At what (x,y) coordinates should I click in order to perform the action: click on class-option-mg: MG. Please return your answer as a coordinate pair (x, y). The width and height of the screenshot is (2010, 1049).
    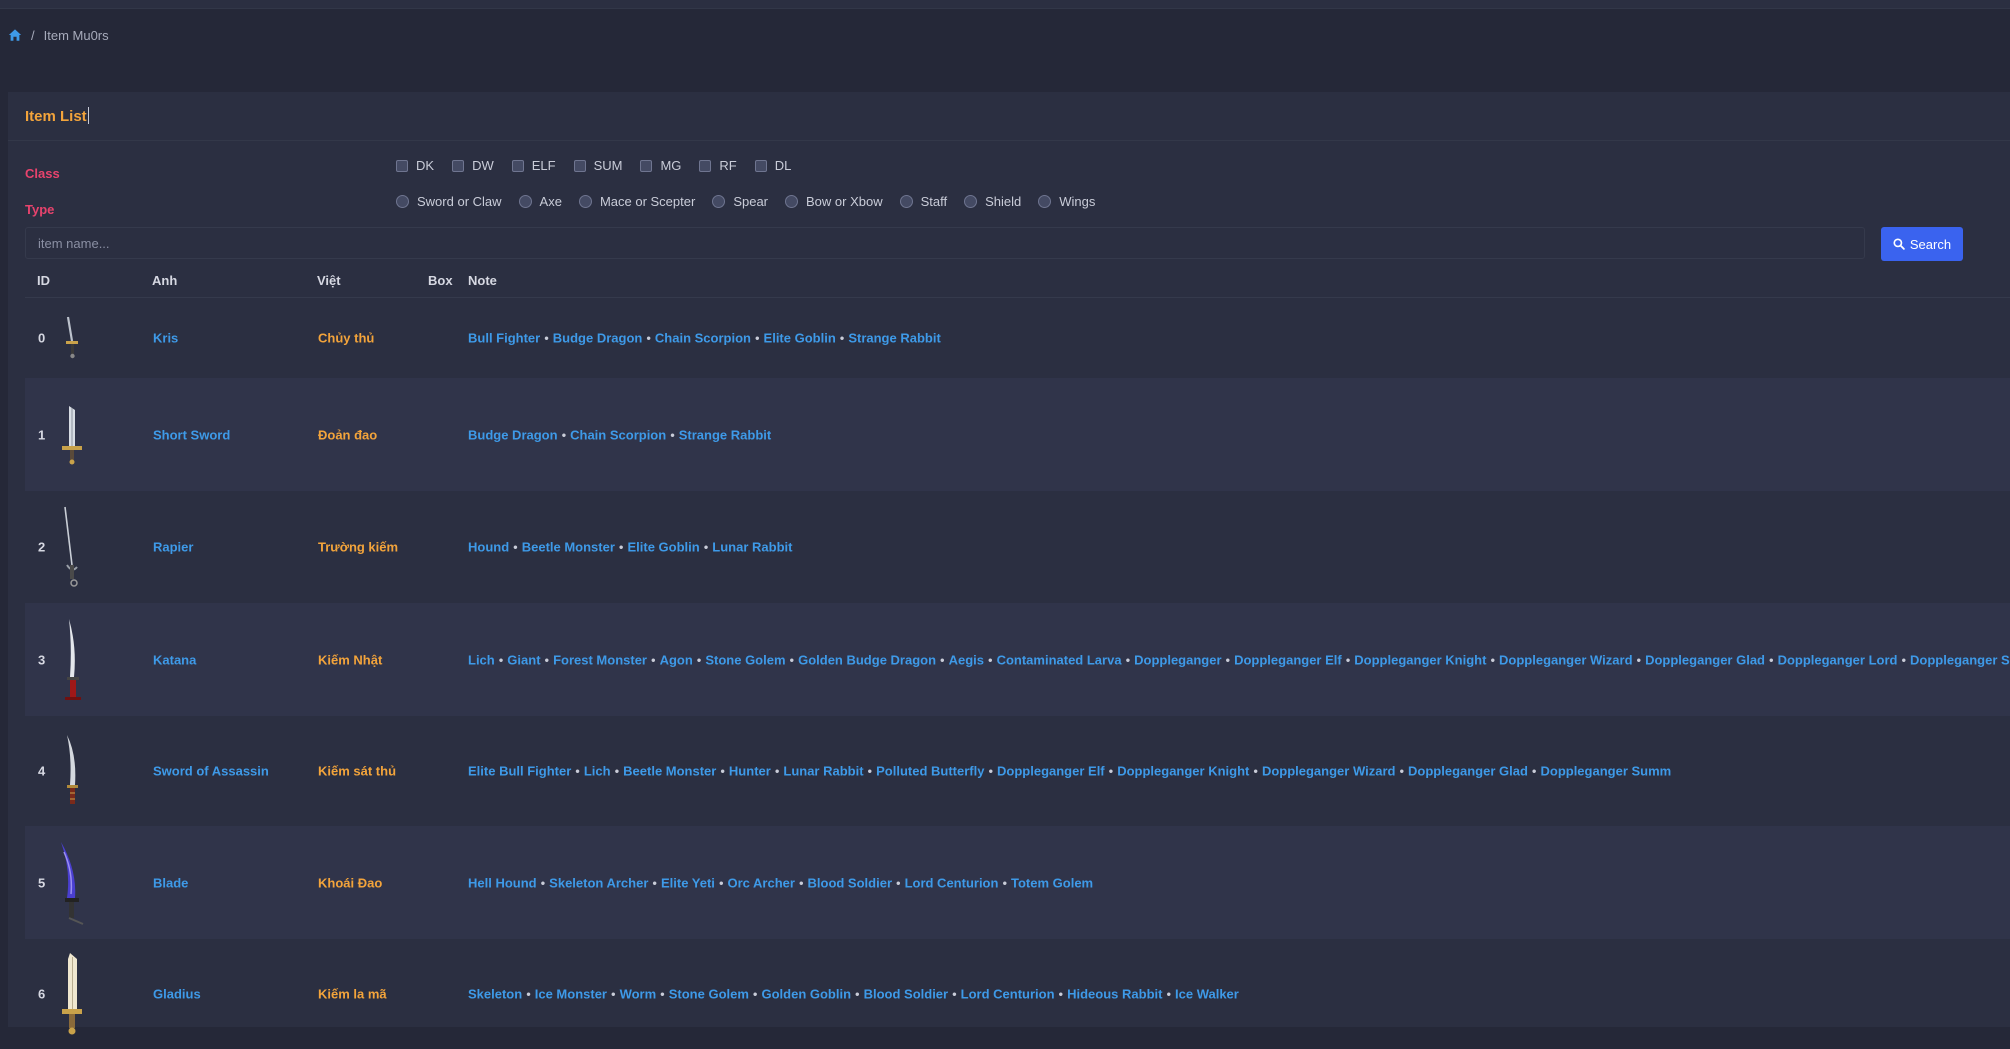
    Looking at the image, I should click on (660, 165).